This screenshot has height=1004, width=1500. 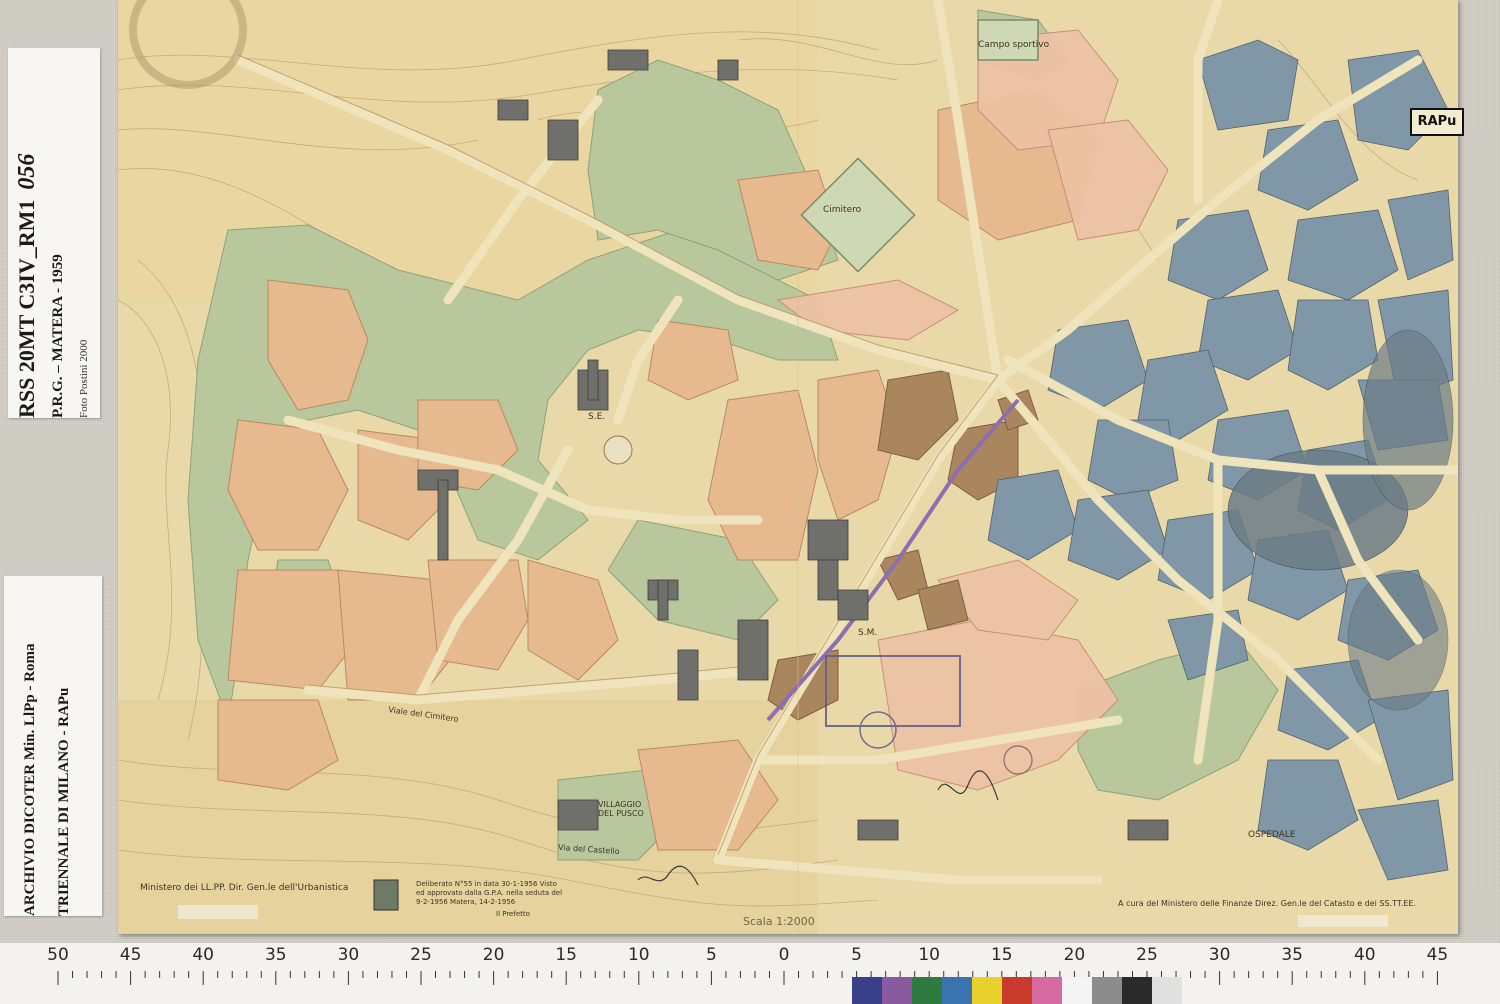 What do you see at coordinates (621, 809) in the screenshot?
I see `label-villaggio: VILLAGGIO DEL PUSCO` at bounding box center [621, 809].